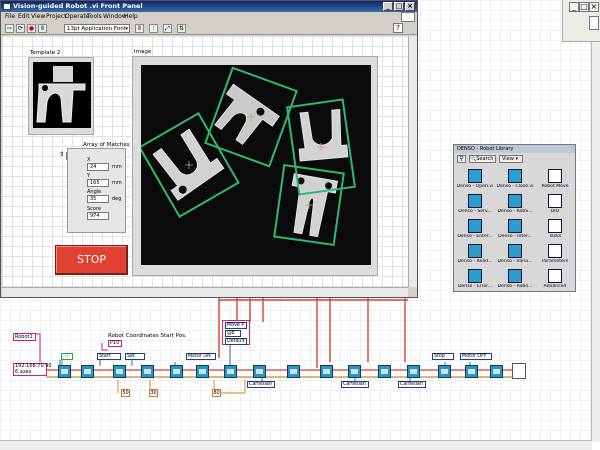 The width and height of the screenshot is (600, 450). What do you see at coordinates (10, 16) in the screenshot?
I see `menu-file: File` at bounding box center [10, 16].